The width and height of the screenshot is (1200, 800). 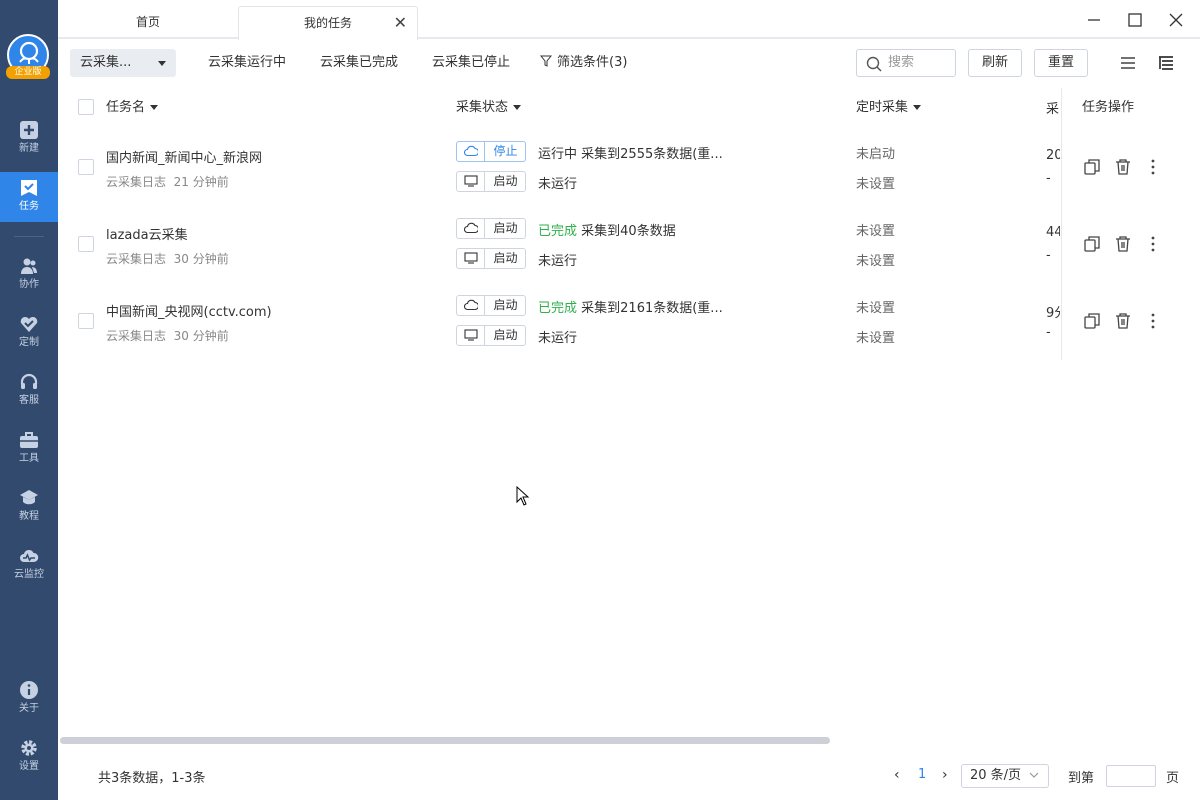 What do you see at coordinates (29, 197) in the screenshot?
I see `sidebar-item-tasks: 任务` at bounding box center [29, 197].